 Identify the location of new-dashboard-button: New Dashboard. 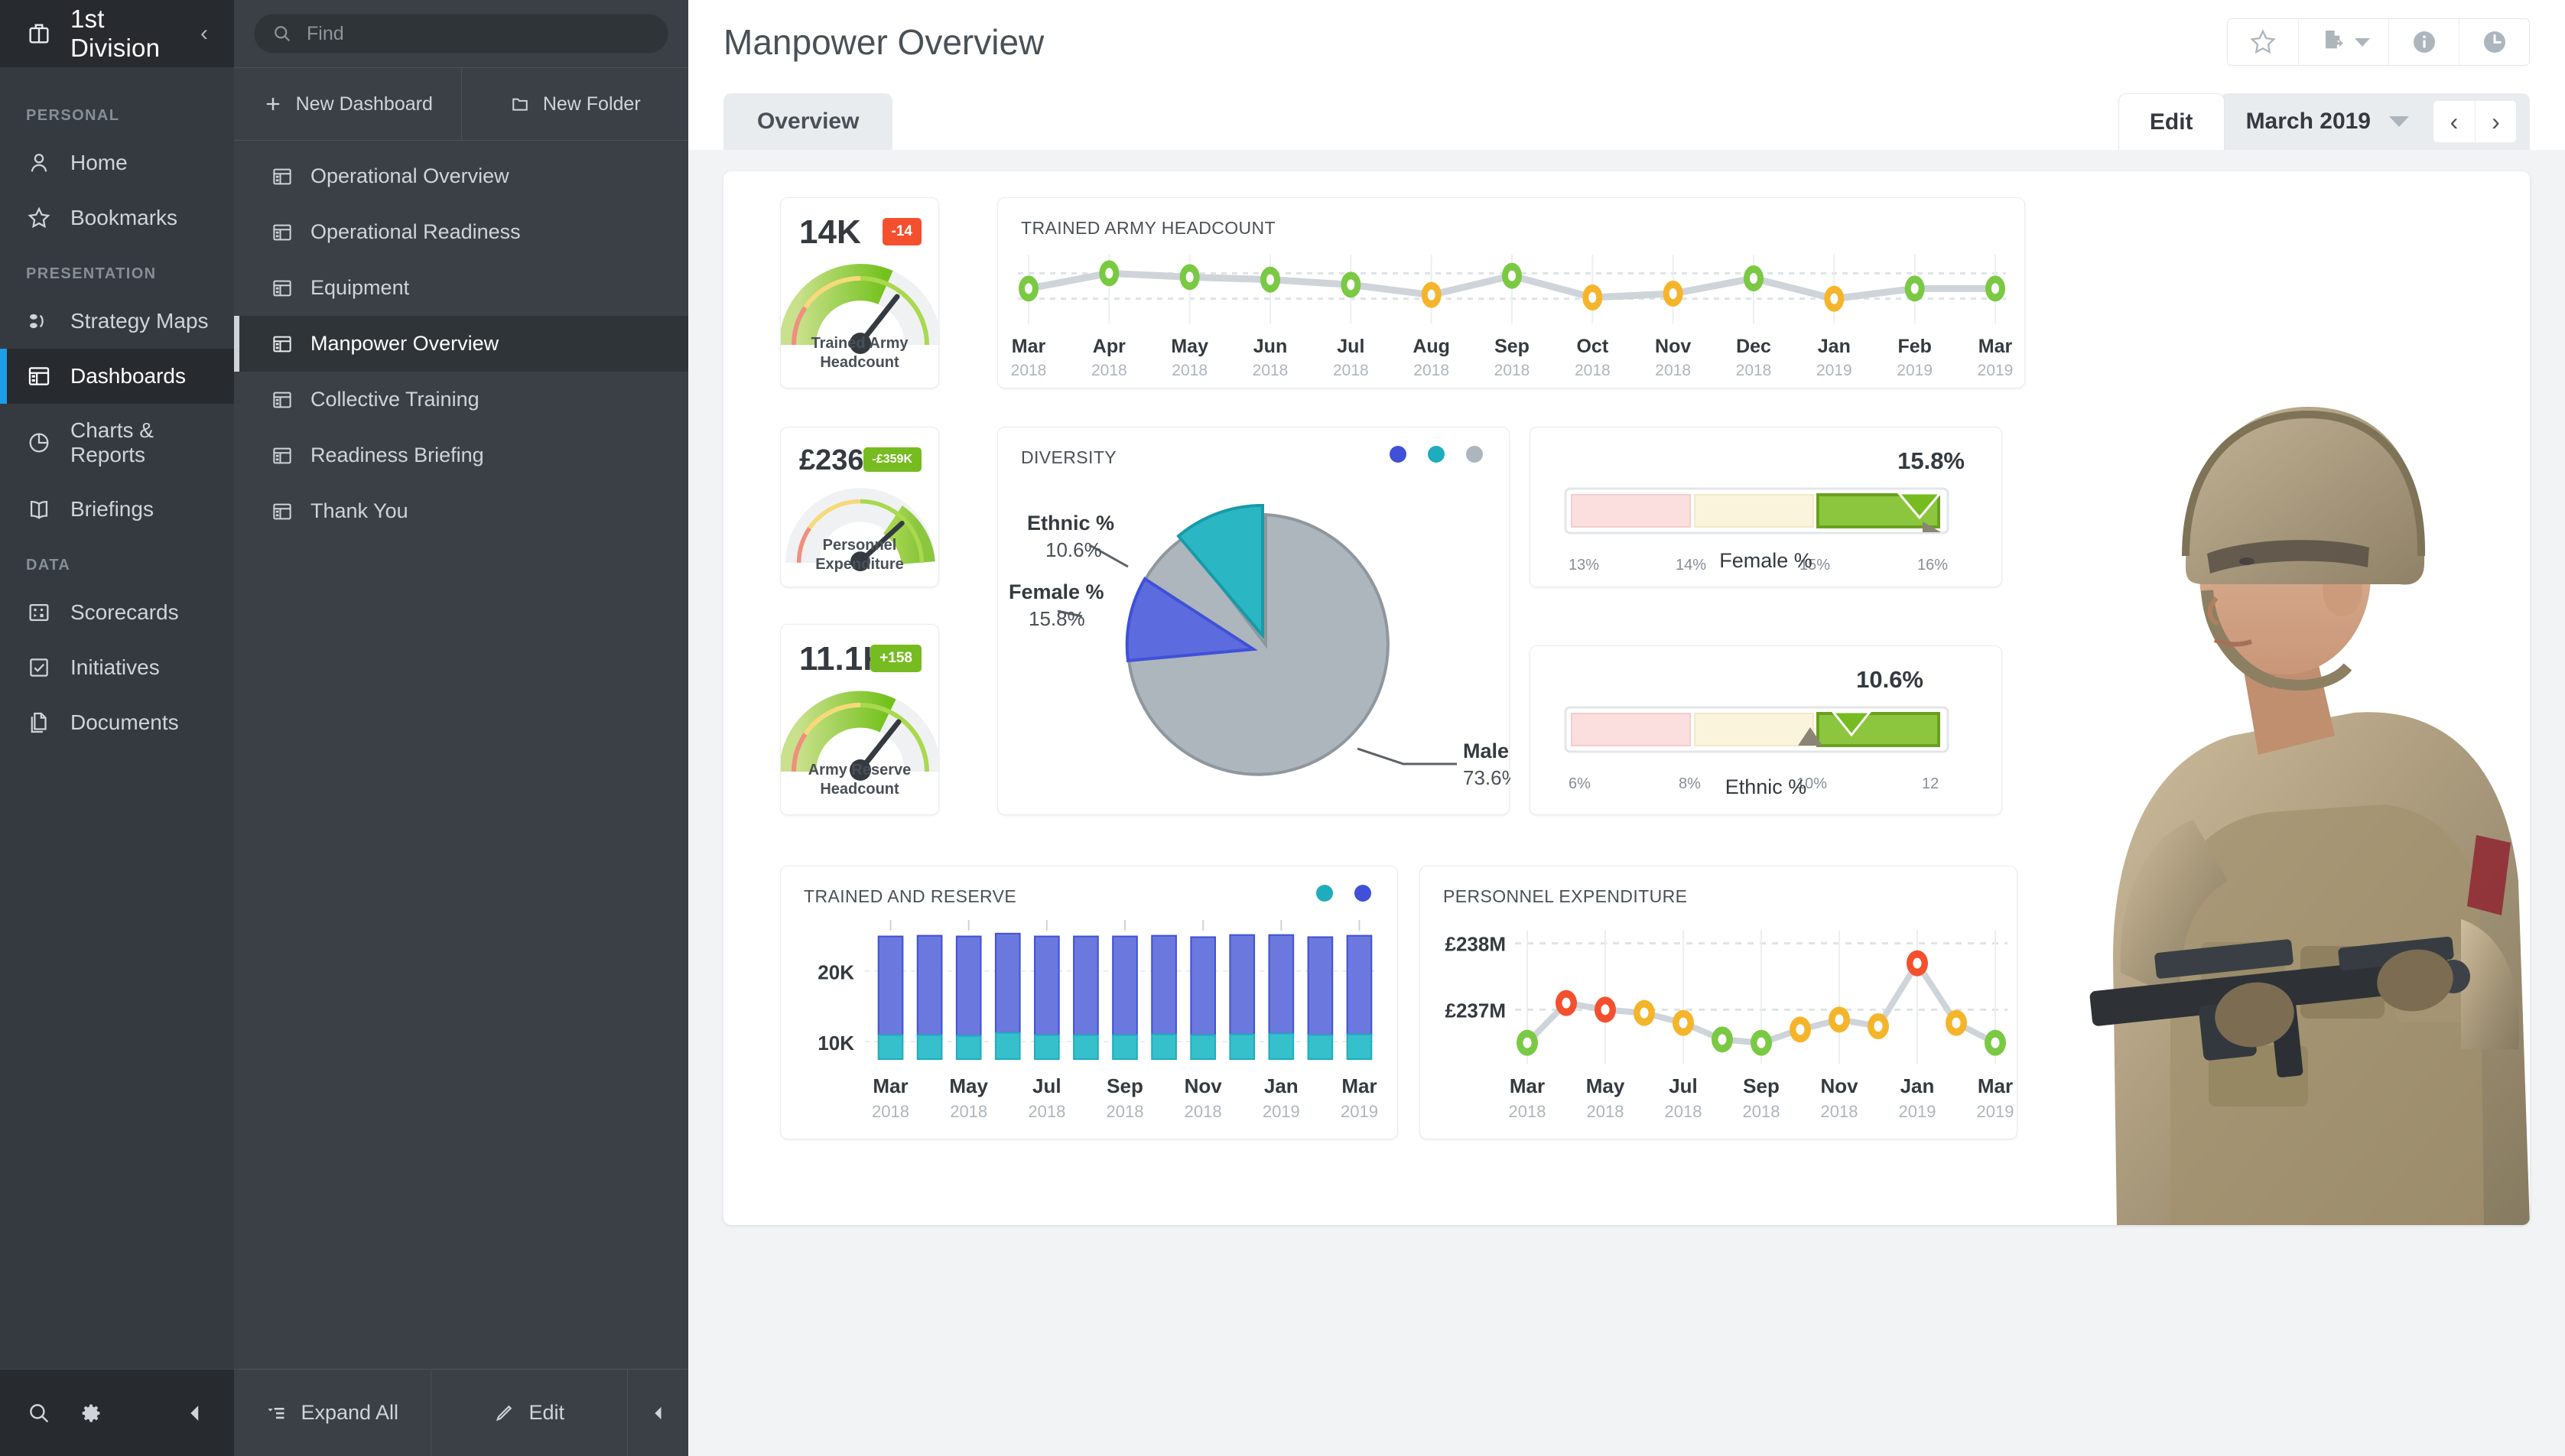
(347, 104).